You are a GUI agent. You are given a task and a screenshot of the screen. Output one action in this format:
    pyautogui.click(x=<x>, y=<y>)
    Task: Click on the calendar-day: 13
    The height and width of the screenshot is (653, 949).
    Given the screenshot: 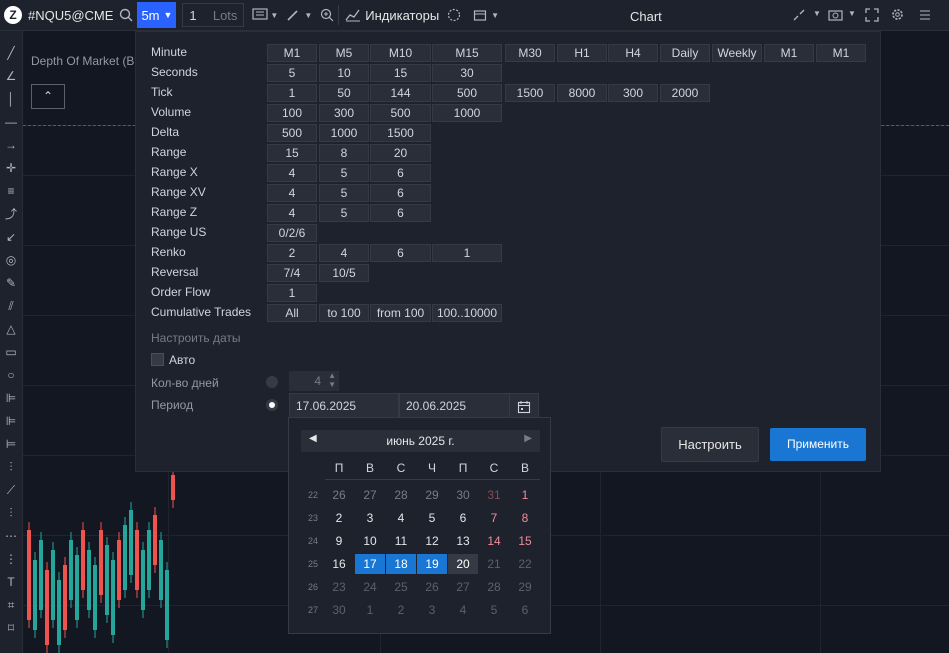 What is the action you would take?
    pyautogui.click(x=463, y=541)
    